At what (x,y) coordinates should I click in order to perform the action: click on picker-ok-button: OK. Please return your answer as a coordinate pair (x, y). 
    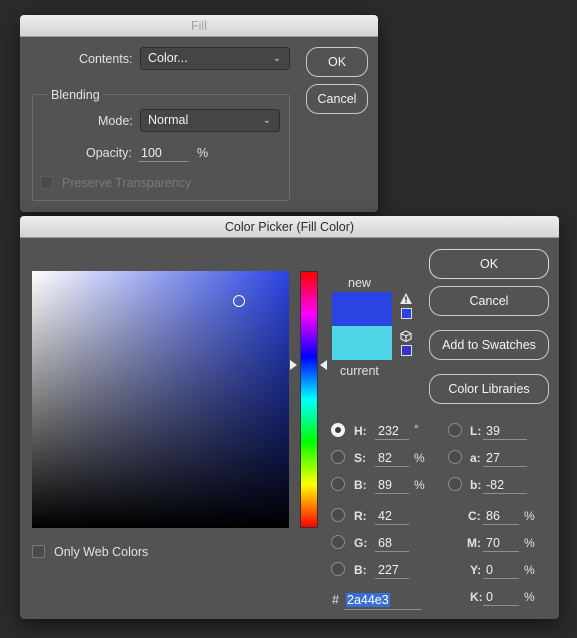
    Looking at the image, I should click on (489, 264).